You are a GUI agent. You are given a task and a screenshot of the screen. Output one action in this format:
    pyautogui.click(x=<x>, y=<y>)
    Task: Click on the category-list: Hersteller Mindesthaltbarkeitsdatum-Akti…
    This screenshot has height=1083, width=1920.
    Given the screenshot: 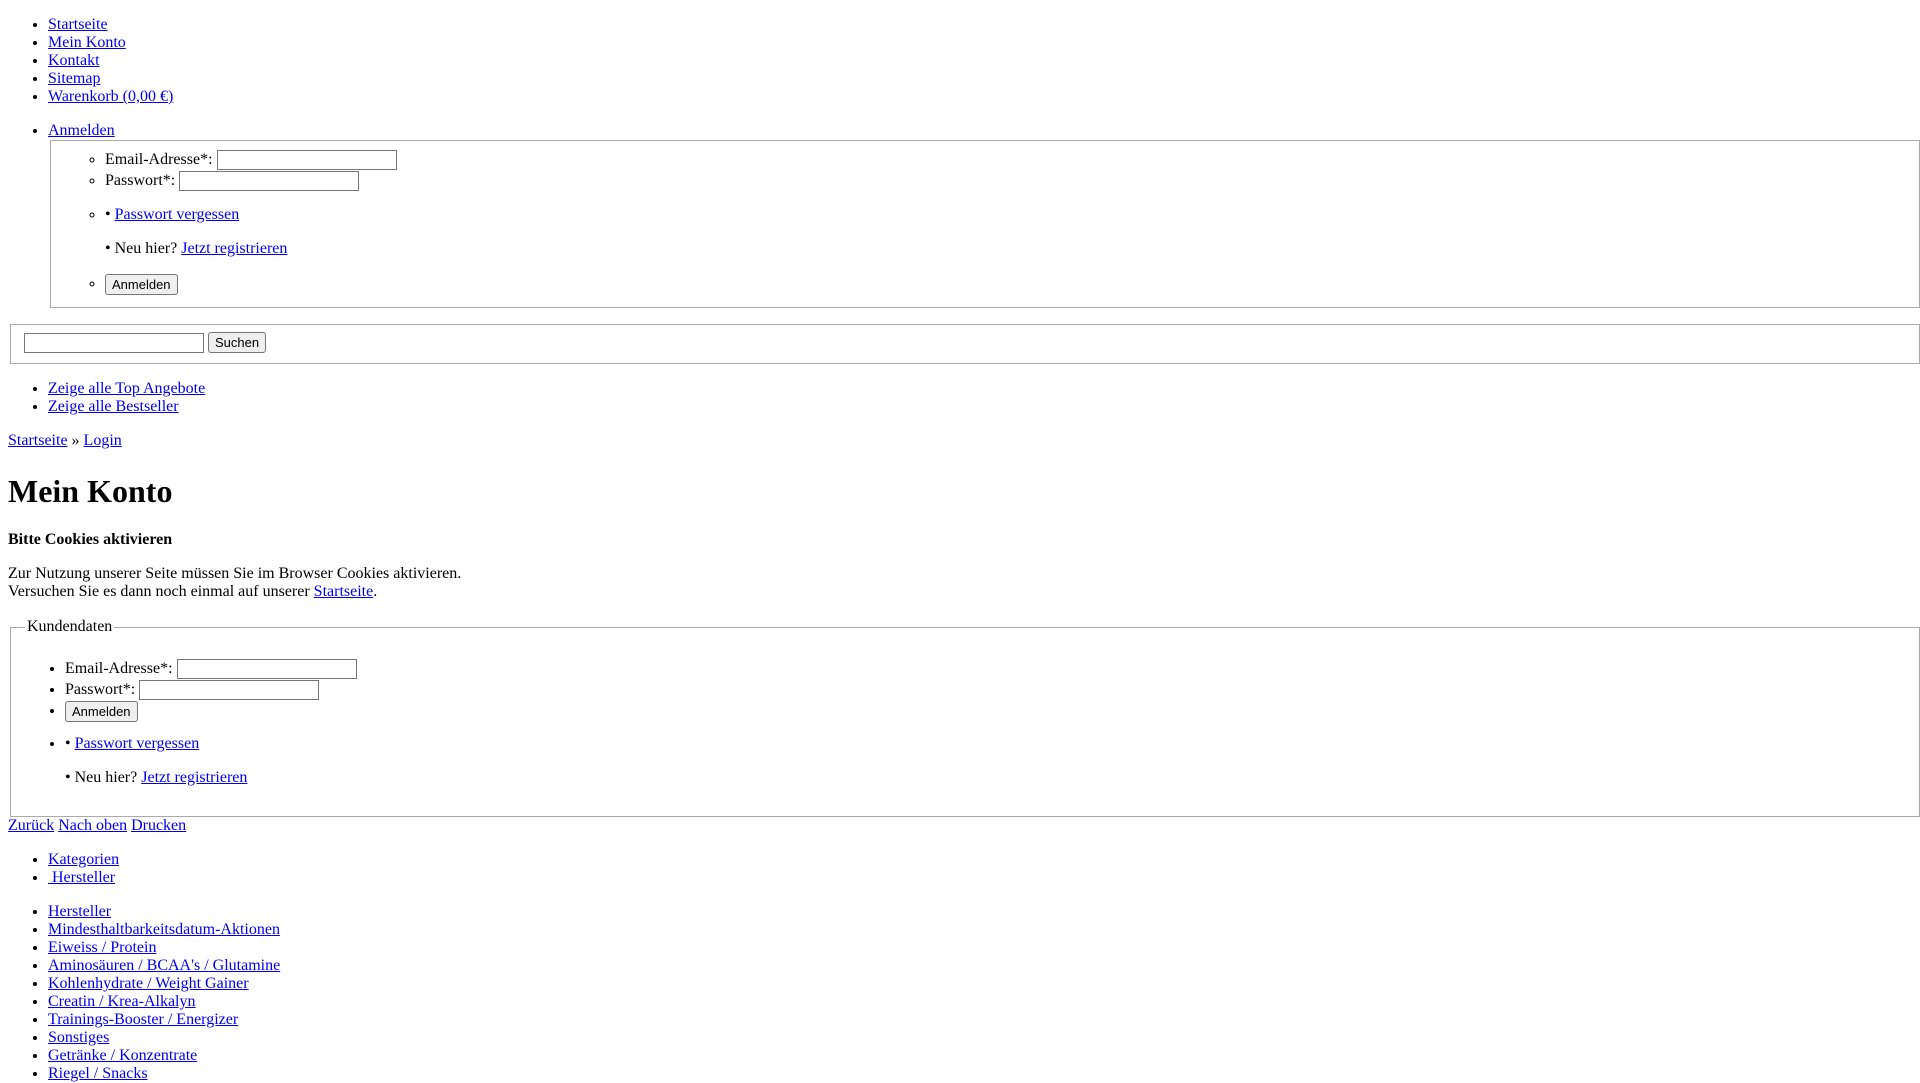 What is the action you would take?
    pyautogui.click(x=164, y=993)
    